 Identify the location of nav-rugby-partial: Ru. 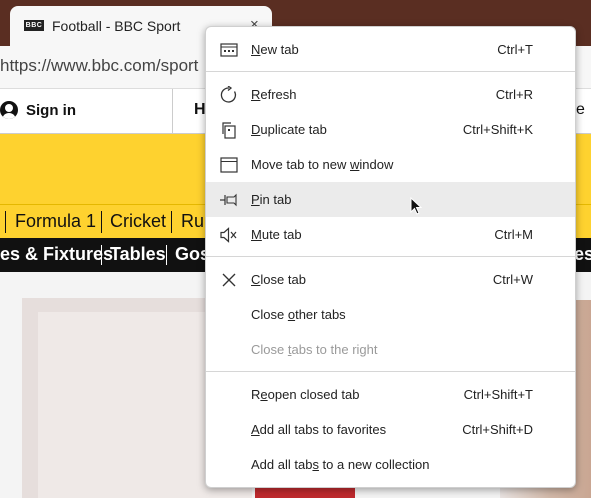
(192, 221).